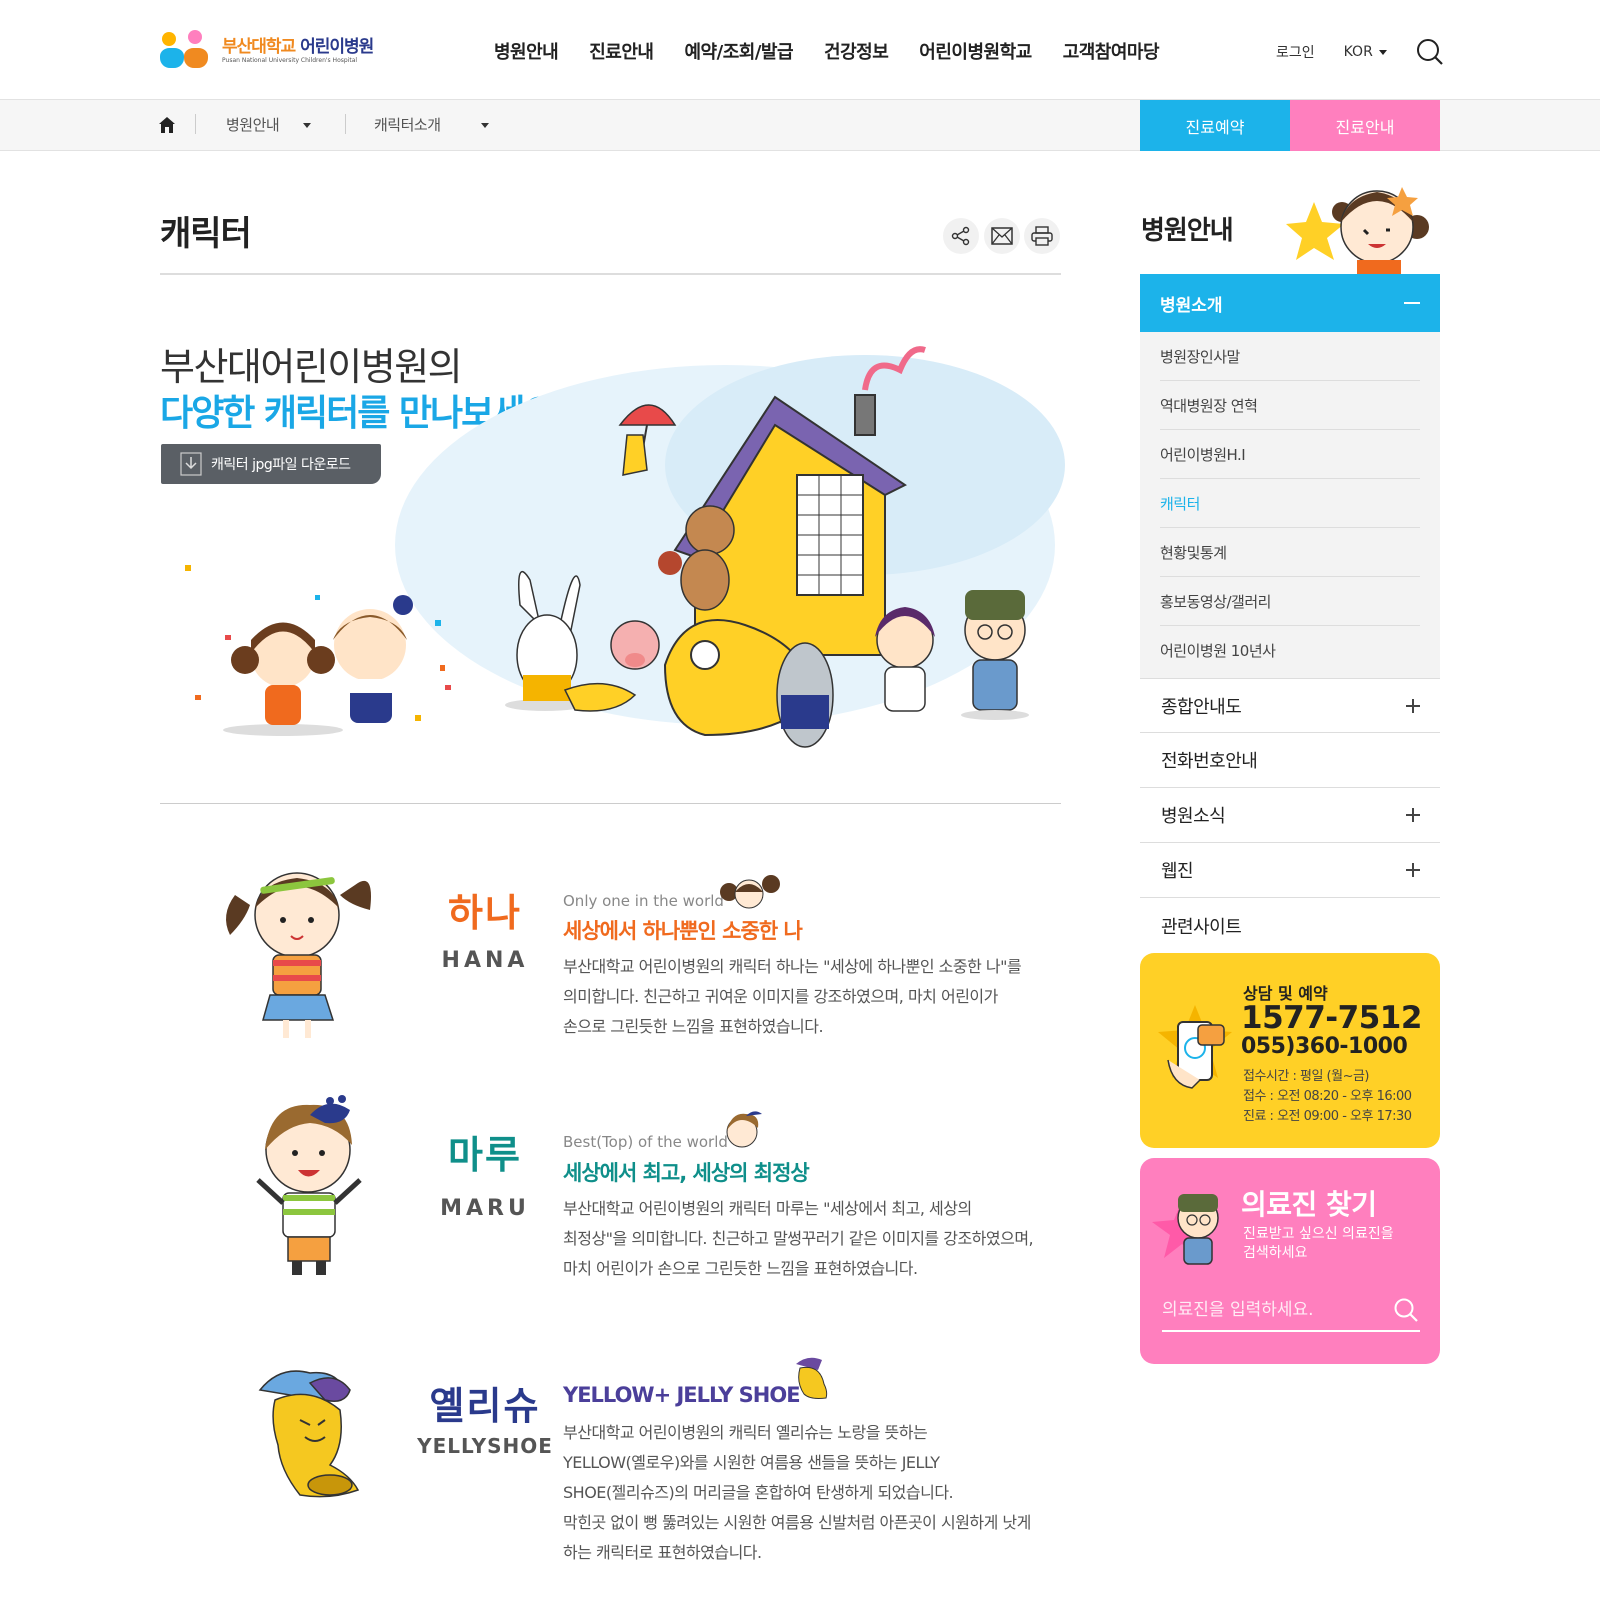  What do you see at coordinates (1111, 51) in the screenshot?
I see `nav-customer: 고객참여마당` at bounding box center [1111, 51].